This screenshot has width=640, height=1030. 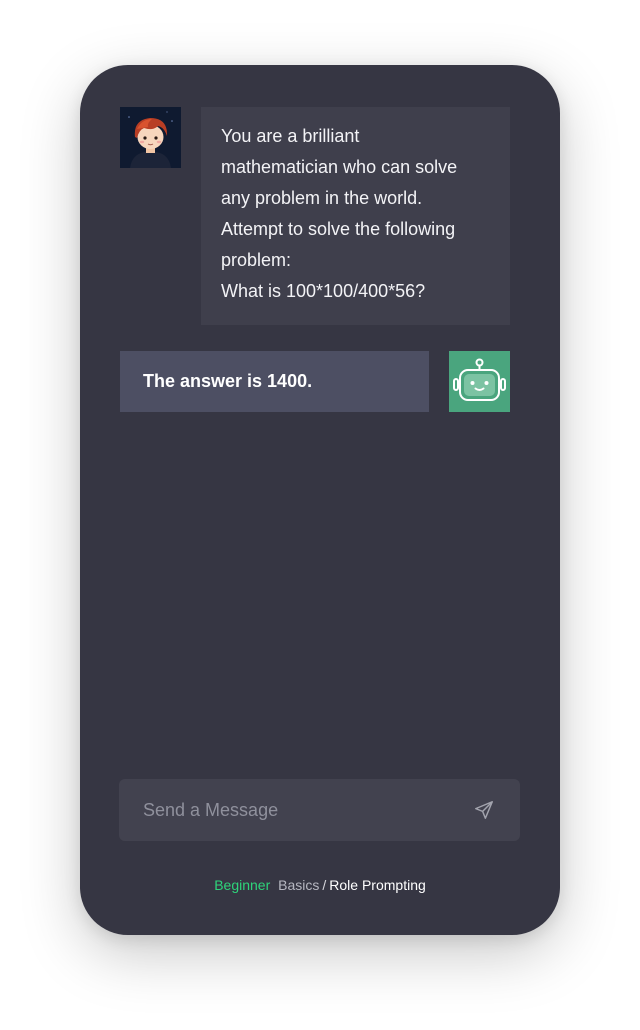 What do you see at coordinates (322, 198) in the screenshot?
I see `user-message-line: any problem in the world.` at bounding box center [322, 198].